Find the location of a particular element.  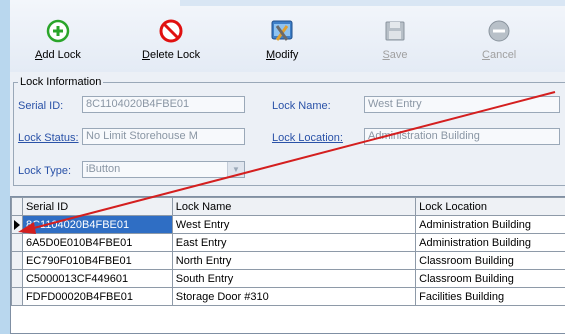

table-header-row: Serial ID Lock Name Lock Location is located at coordinates (288, 207).